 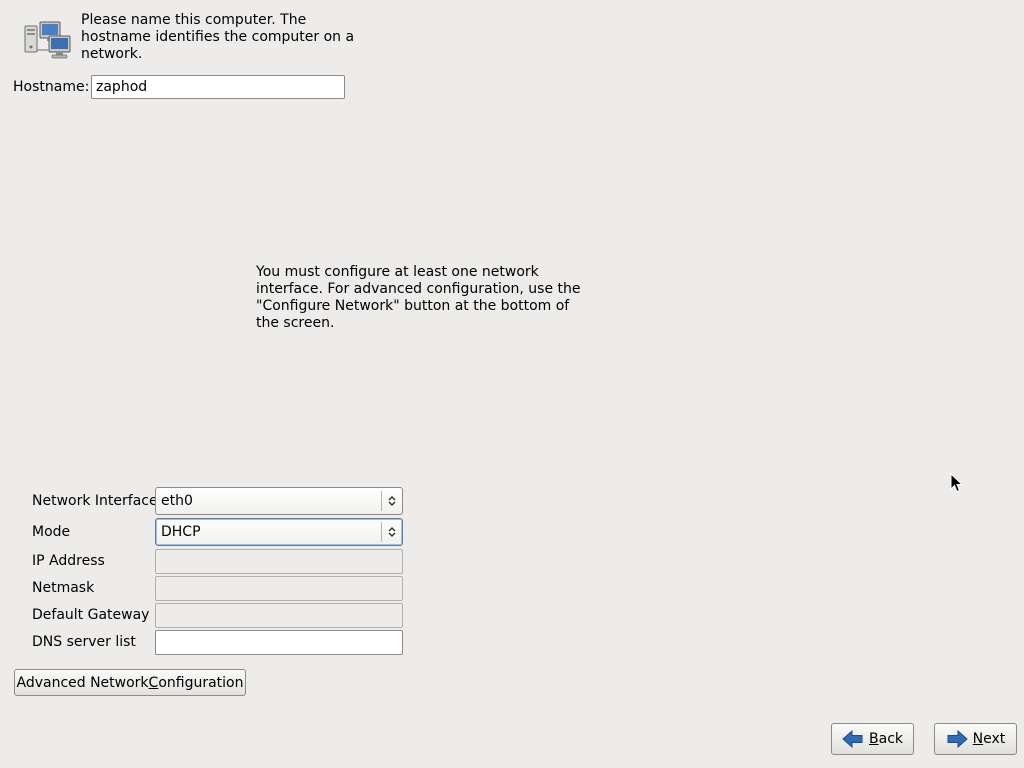 I want to click on default-gateway-label: Default Gateway, so click(x=91, y=615).